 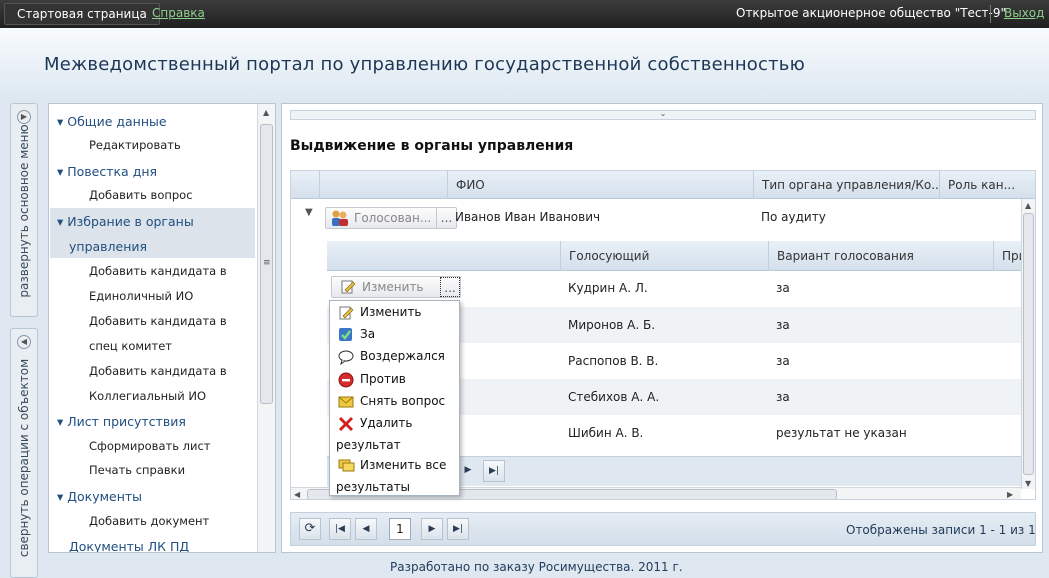 I want to click on expand-arrow-icon: ▶, so click(x=24, y=117).